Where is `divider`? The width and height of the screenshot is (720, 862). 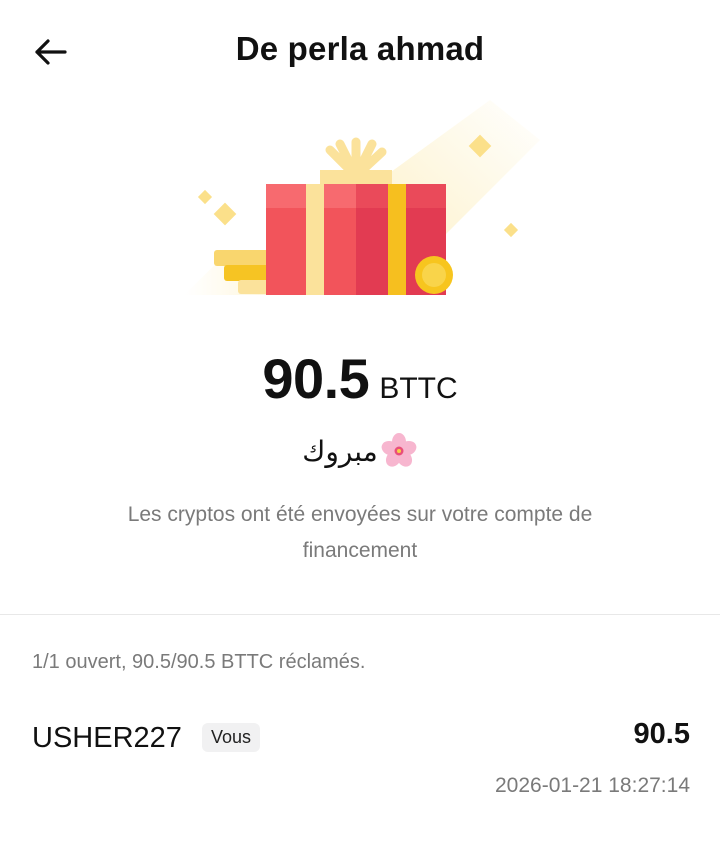
divider is located at coordinates (360, 614).